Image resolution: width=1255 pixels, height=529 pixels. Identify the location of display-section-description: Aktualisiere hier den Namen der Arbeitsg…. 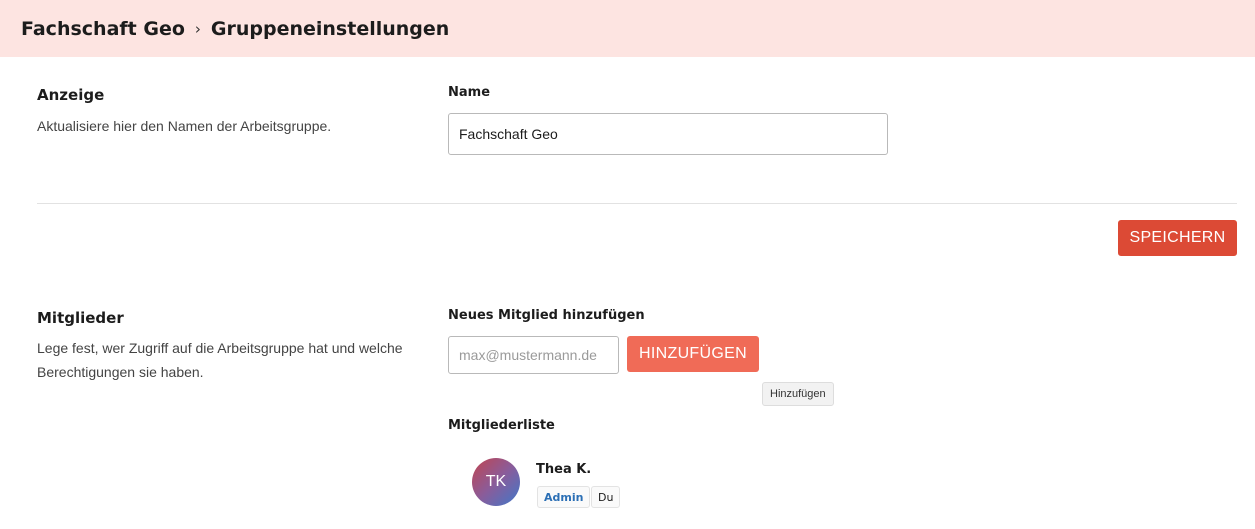
(184, 126).